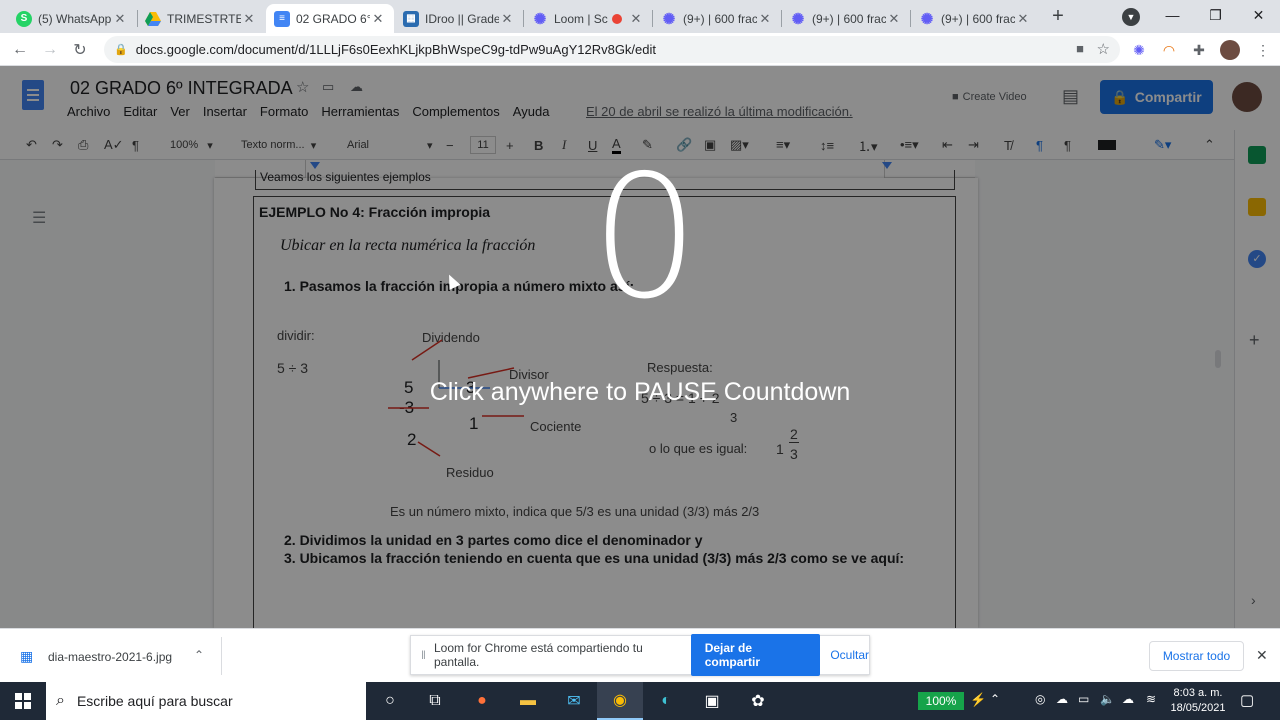 The height and width of the screenshot is (720, 1280). Describe the element at coordinates (1172, 15) in the screenshot. I see `minimize-button: —` at that location.